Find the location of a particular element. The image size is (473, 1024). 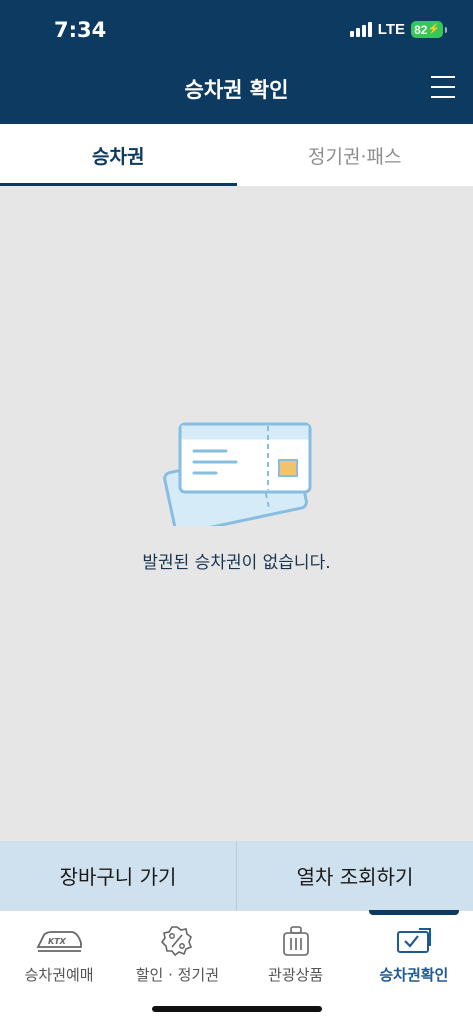

ticket-tabs: 승차권 정기권·패스 is located at coordinates (236, 155).